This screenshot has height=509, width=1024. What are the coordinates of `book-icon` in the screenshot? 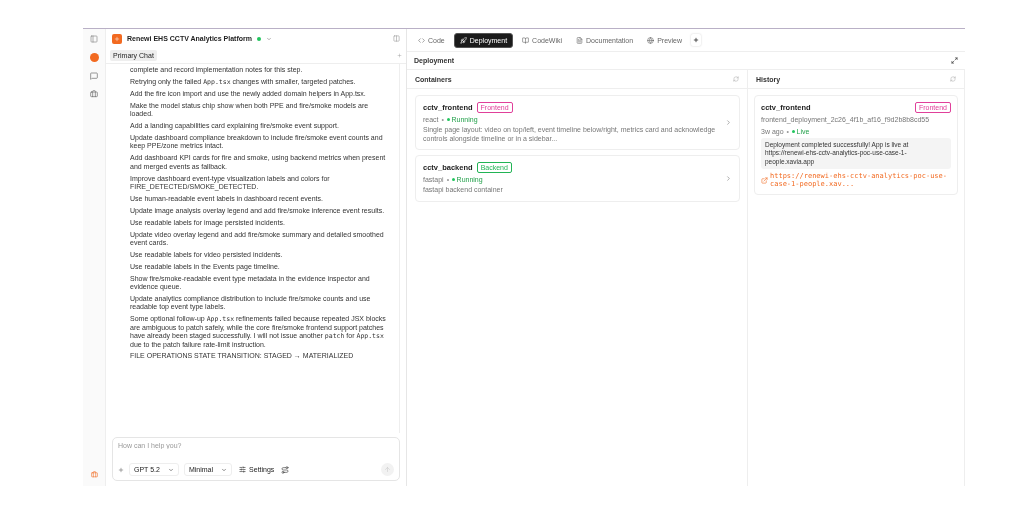 It's located at (526, 40).